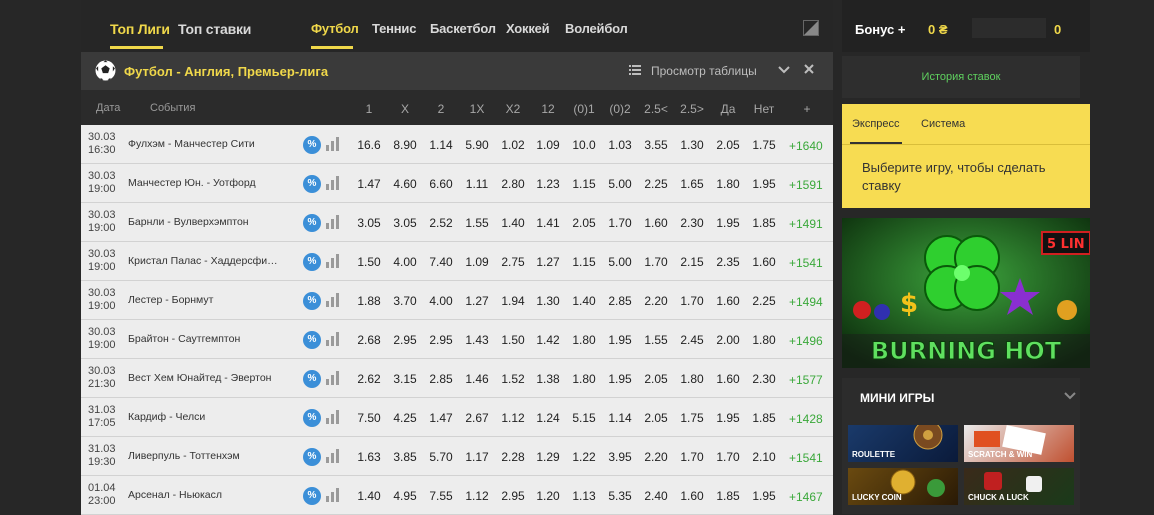  I want to click on odd-value: 3.95, so click(620, 457).